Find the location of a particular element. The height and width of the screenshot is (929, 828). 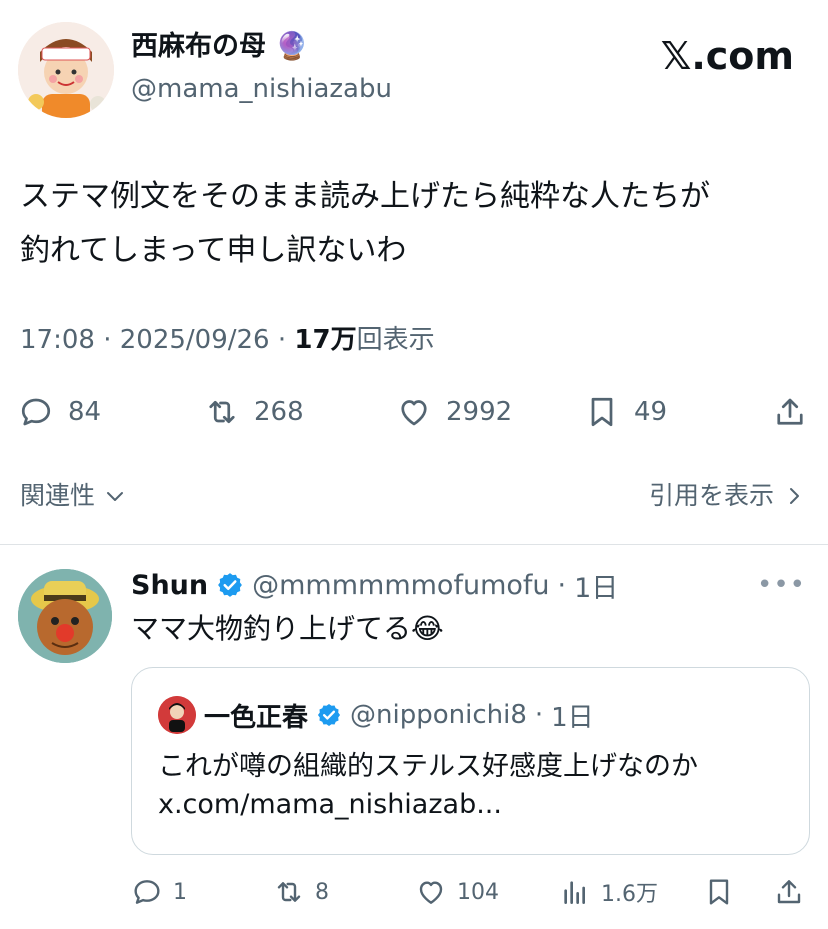

reply-author-handle: @mmmmmmofumofu is located at coordinates (400, 585).